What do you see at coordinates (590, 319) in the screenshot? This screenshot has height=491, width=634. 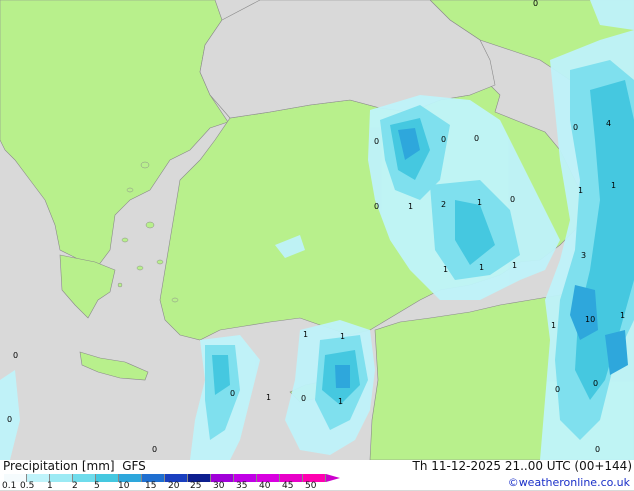 I see `map-value-label: 10` at bounding box center [590, 319].